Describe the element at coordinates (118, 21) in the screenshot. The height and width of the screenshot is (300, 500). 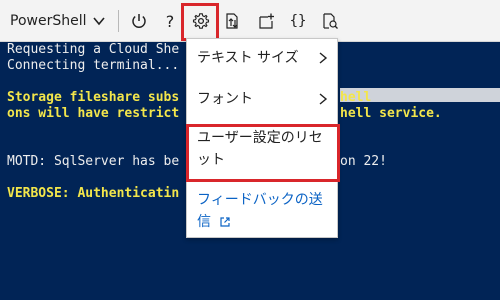
I see `toolbar-separator` at that location.